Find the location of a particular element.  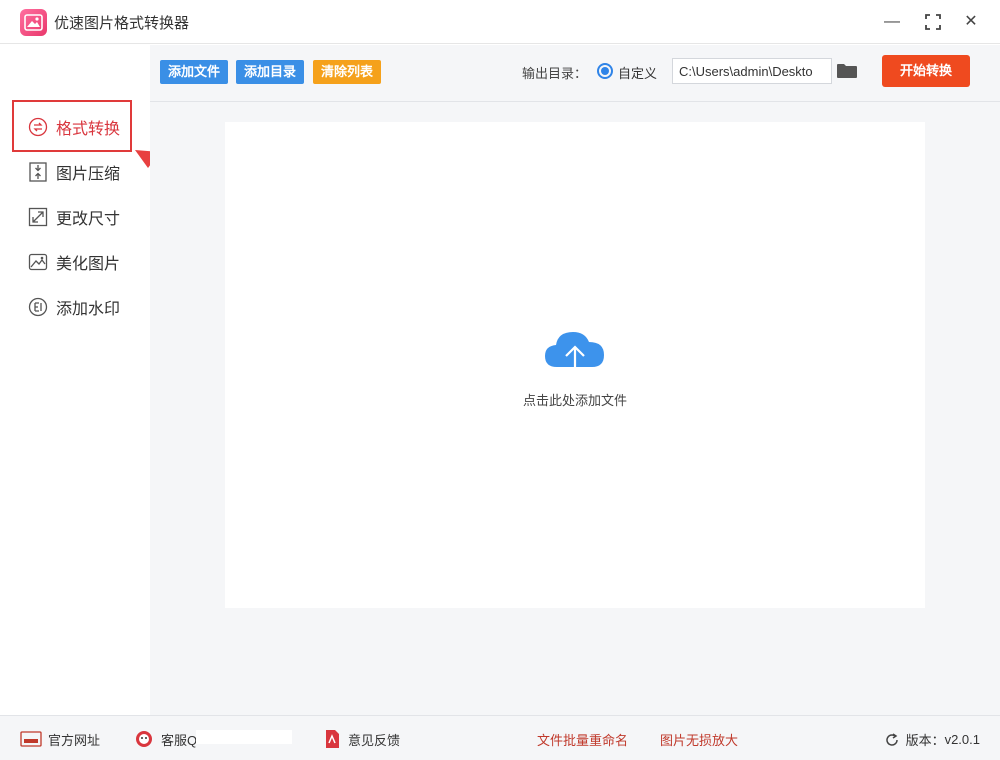

maximize-icon is located at coordinates (933, 22).